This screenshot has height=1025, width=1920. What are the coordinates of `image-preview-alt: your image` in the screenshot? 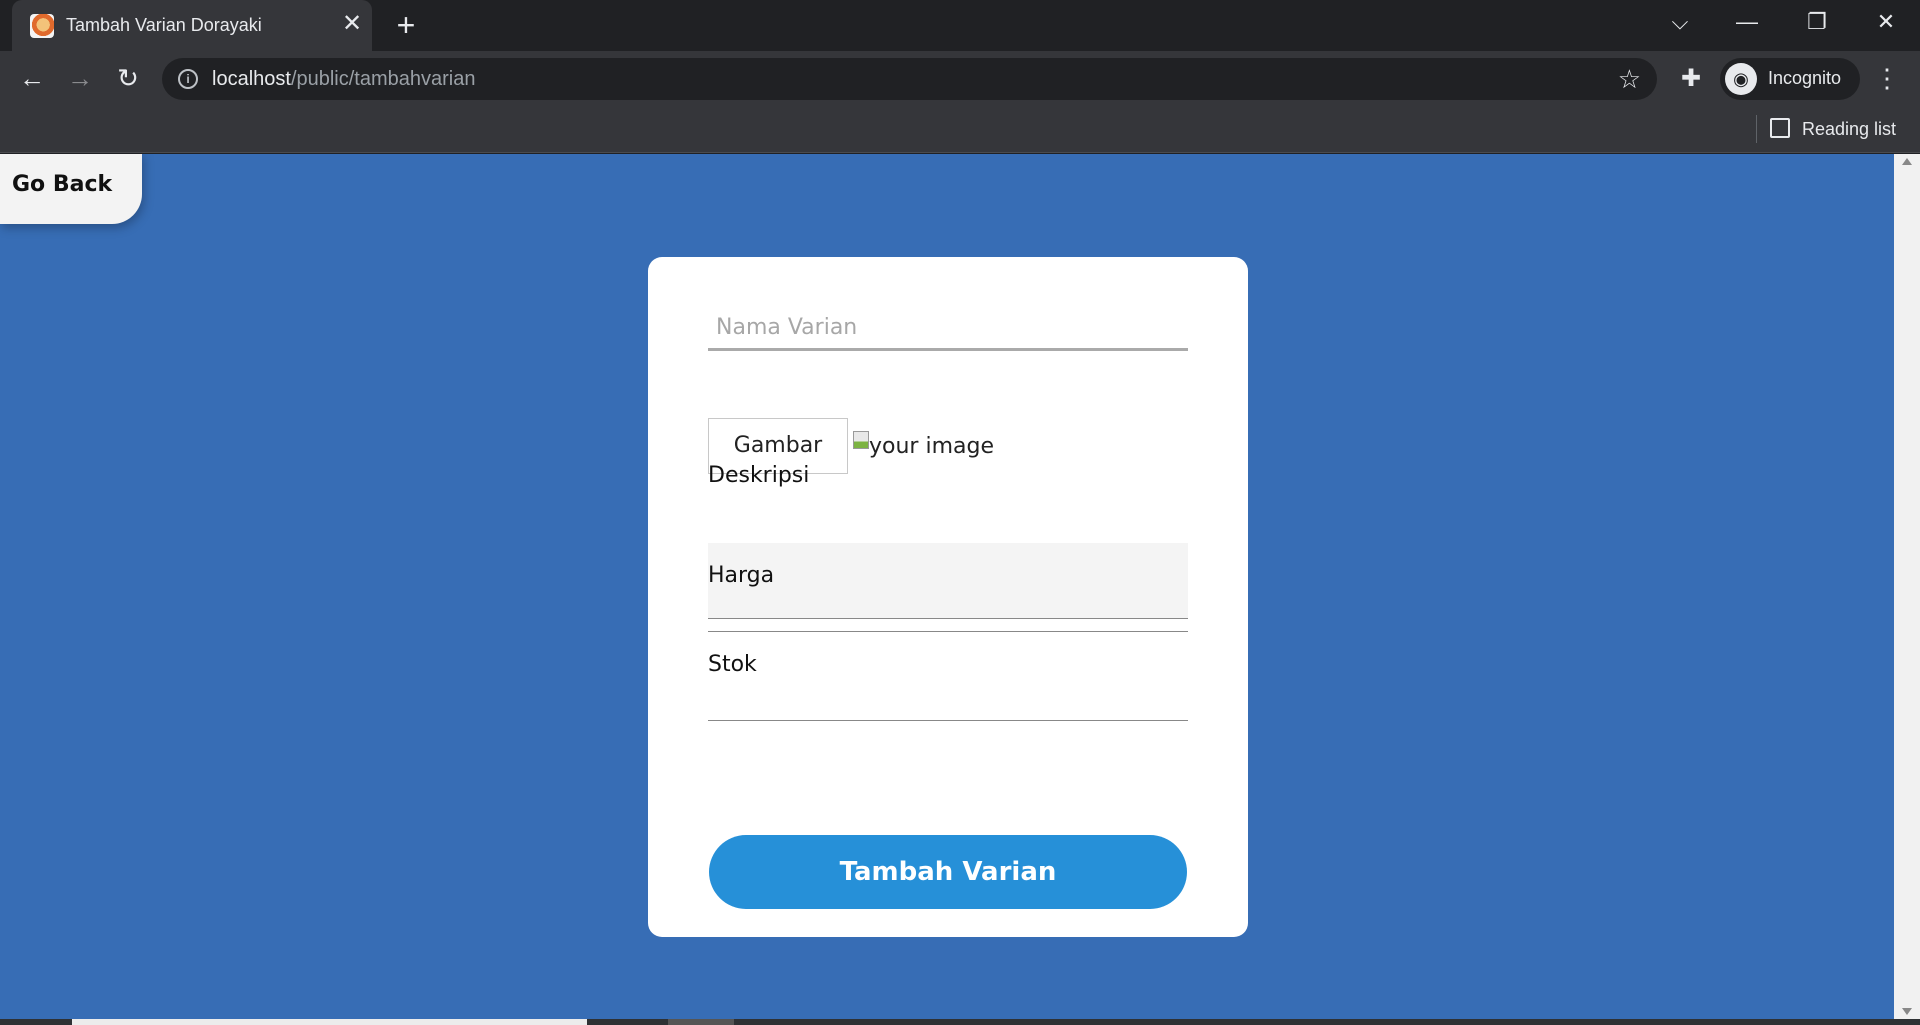 It's located at (931, 446).